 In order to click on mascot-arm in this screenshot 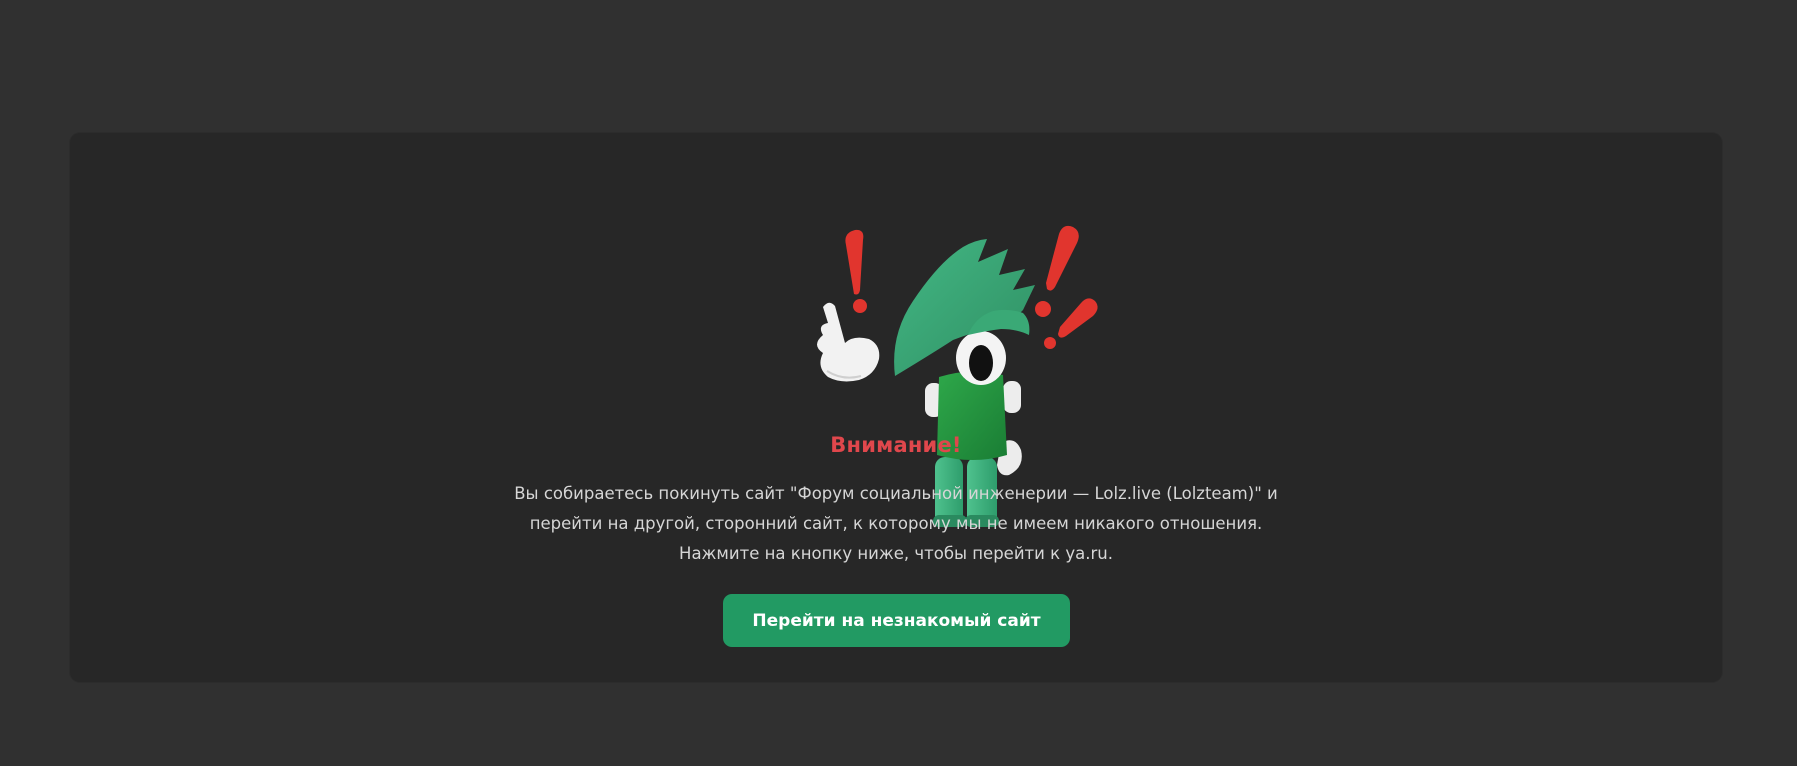, I will do `click(1012, 397)`.